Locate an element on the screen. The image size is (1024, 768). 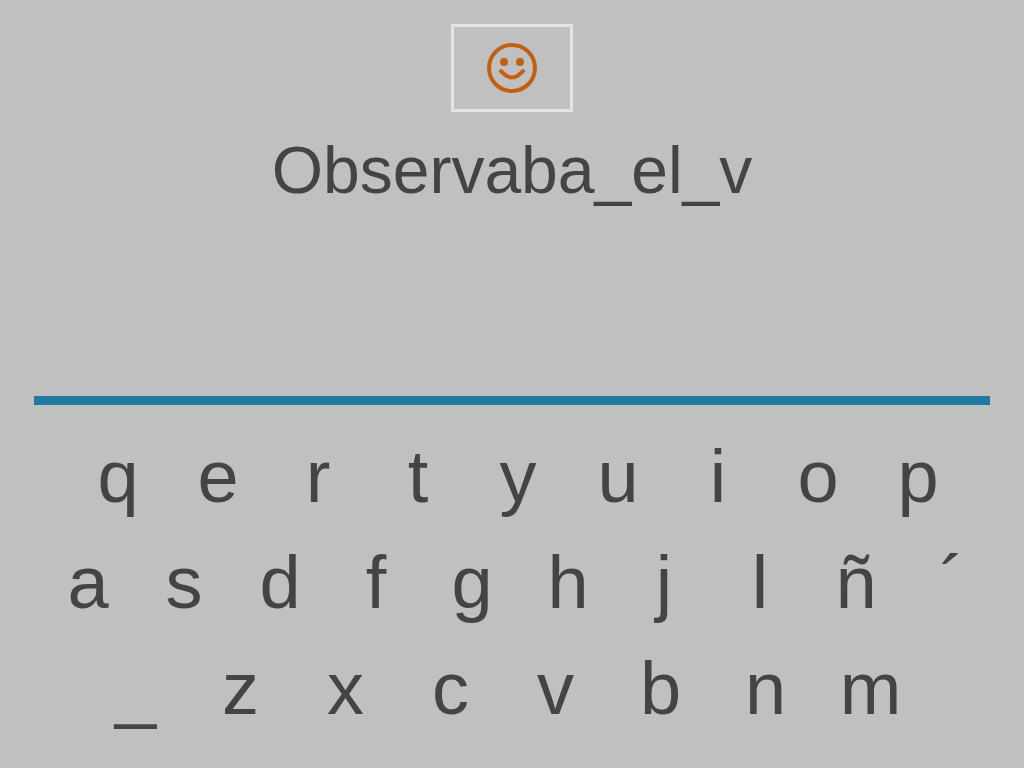
letter-key: x is located at coordinates (345, 689).